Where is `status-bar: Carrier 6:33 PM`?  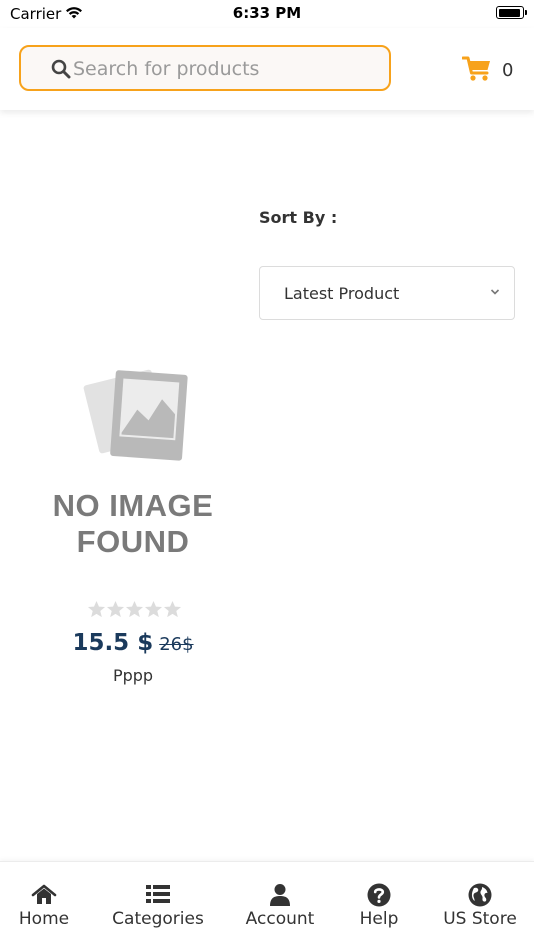
status-bar: Carrier 6:33 PM is located at coordinates (267, 14).